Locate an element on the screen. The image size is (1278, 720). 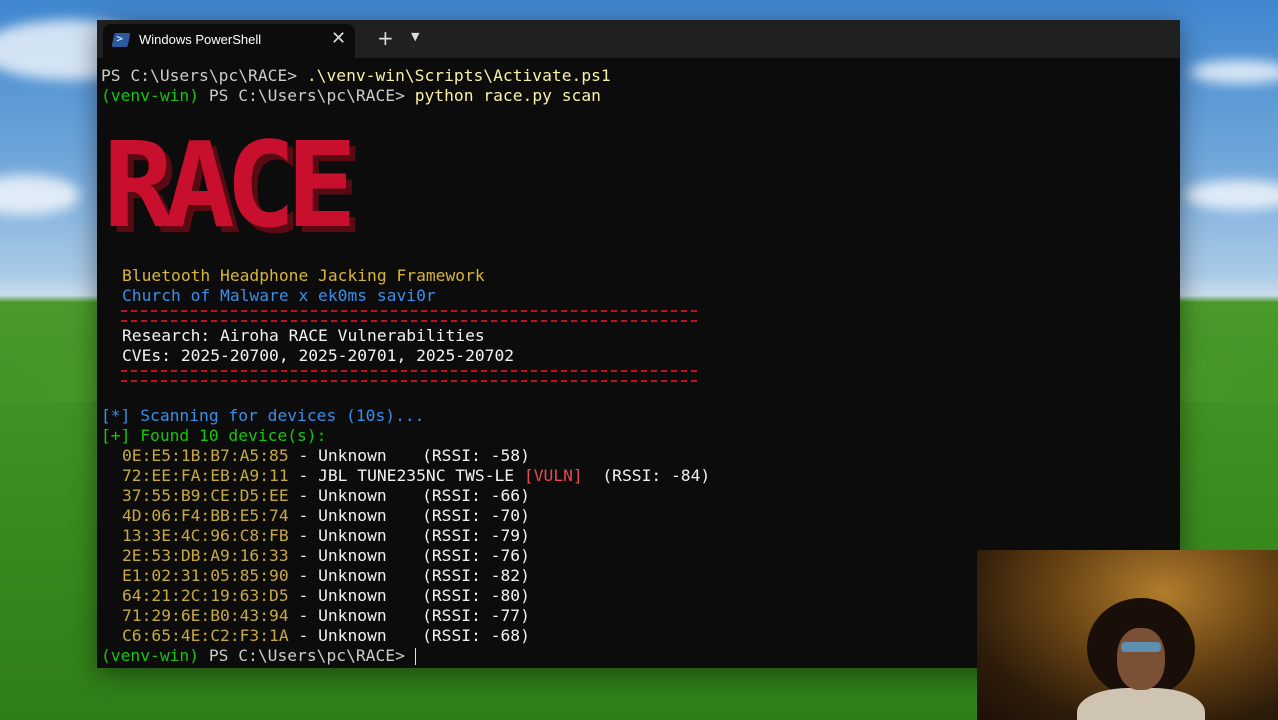
tab-windows-powershell: > Windows PowerShell ✕ is located at coordinates (229, 41).